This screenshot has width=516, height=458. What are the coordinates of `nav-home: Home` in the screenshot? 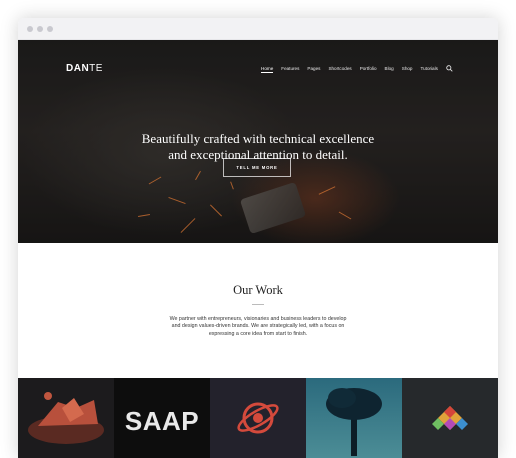 It's located at (267, 69).